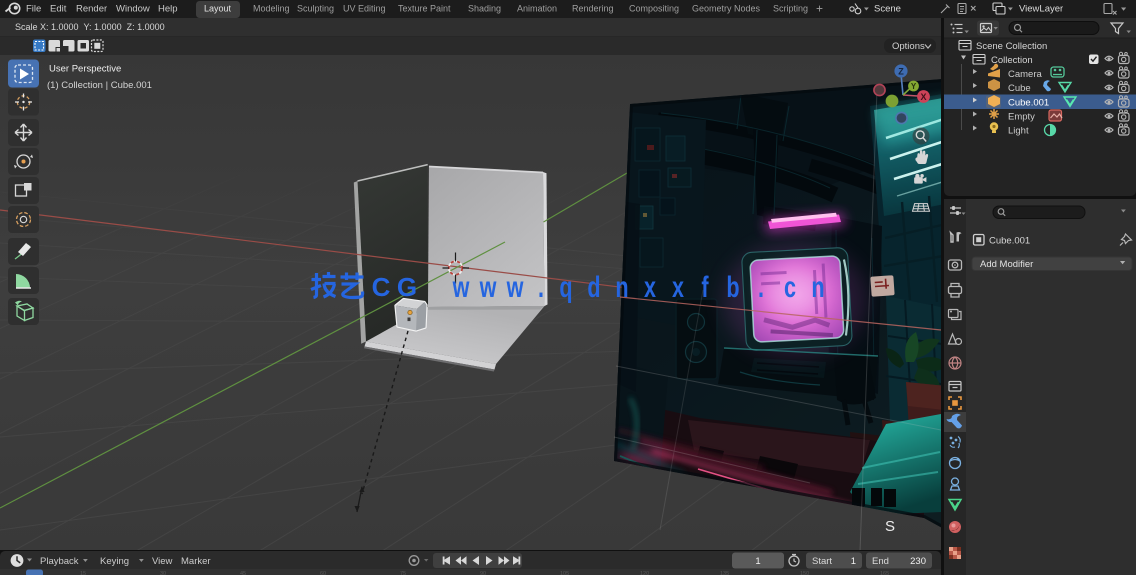  What do you see at coordinates (364, 9) in the screenshot?
I see `svg-text: UV Editing` at bounding box center [364, 9].